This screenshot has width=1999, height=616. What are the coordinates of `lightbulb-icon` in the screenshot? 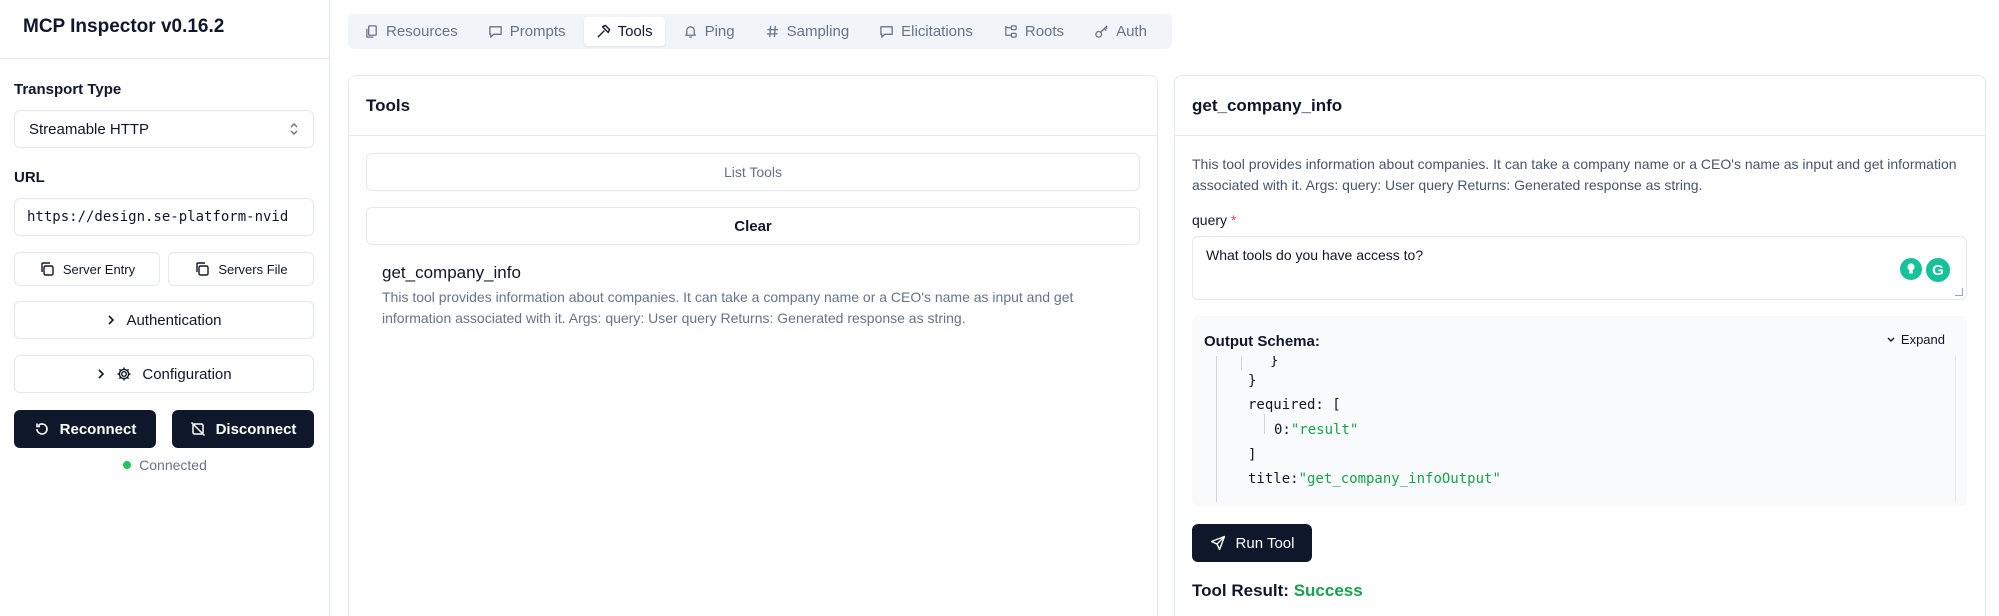 It's located at (1911, 269).